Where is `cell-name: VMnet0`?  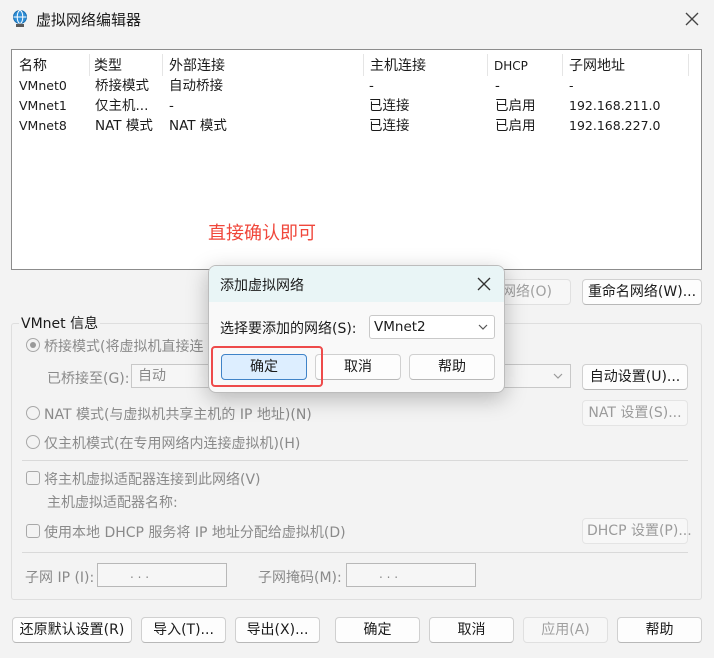 cell-name: VMnet0 is located at coordinates (43, 85).